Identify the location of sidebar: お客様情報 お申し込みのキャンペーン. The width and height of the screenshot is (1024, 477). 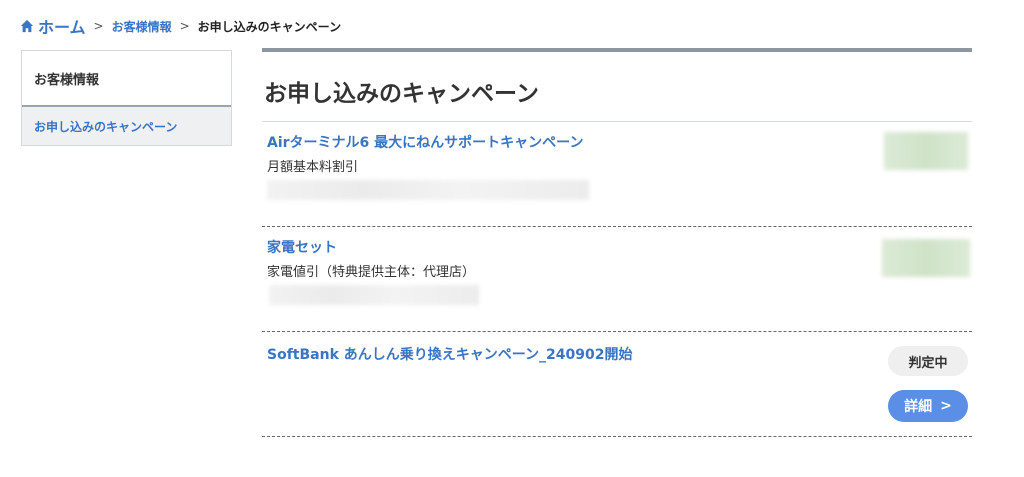
(126, 98).